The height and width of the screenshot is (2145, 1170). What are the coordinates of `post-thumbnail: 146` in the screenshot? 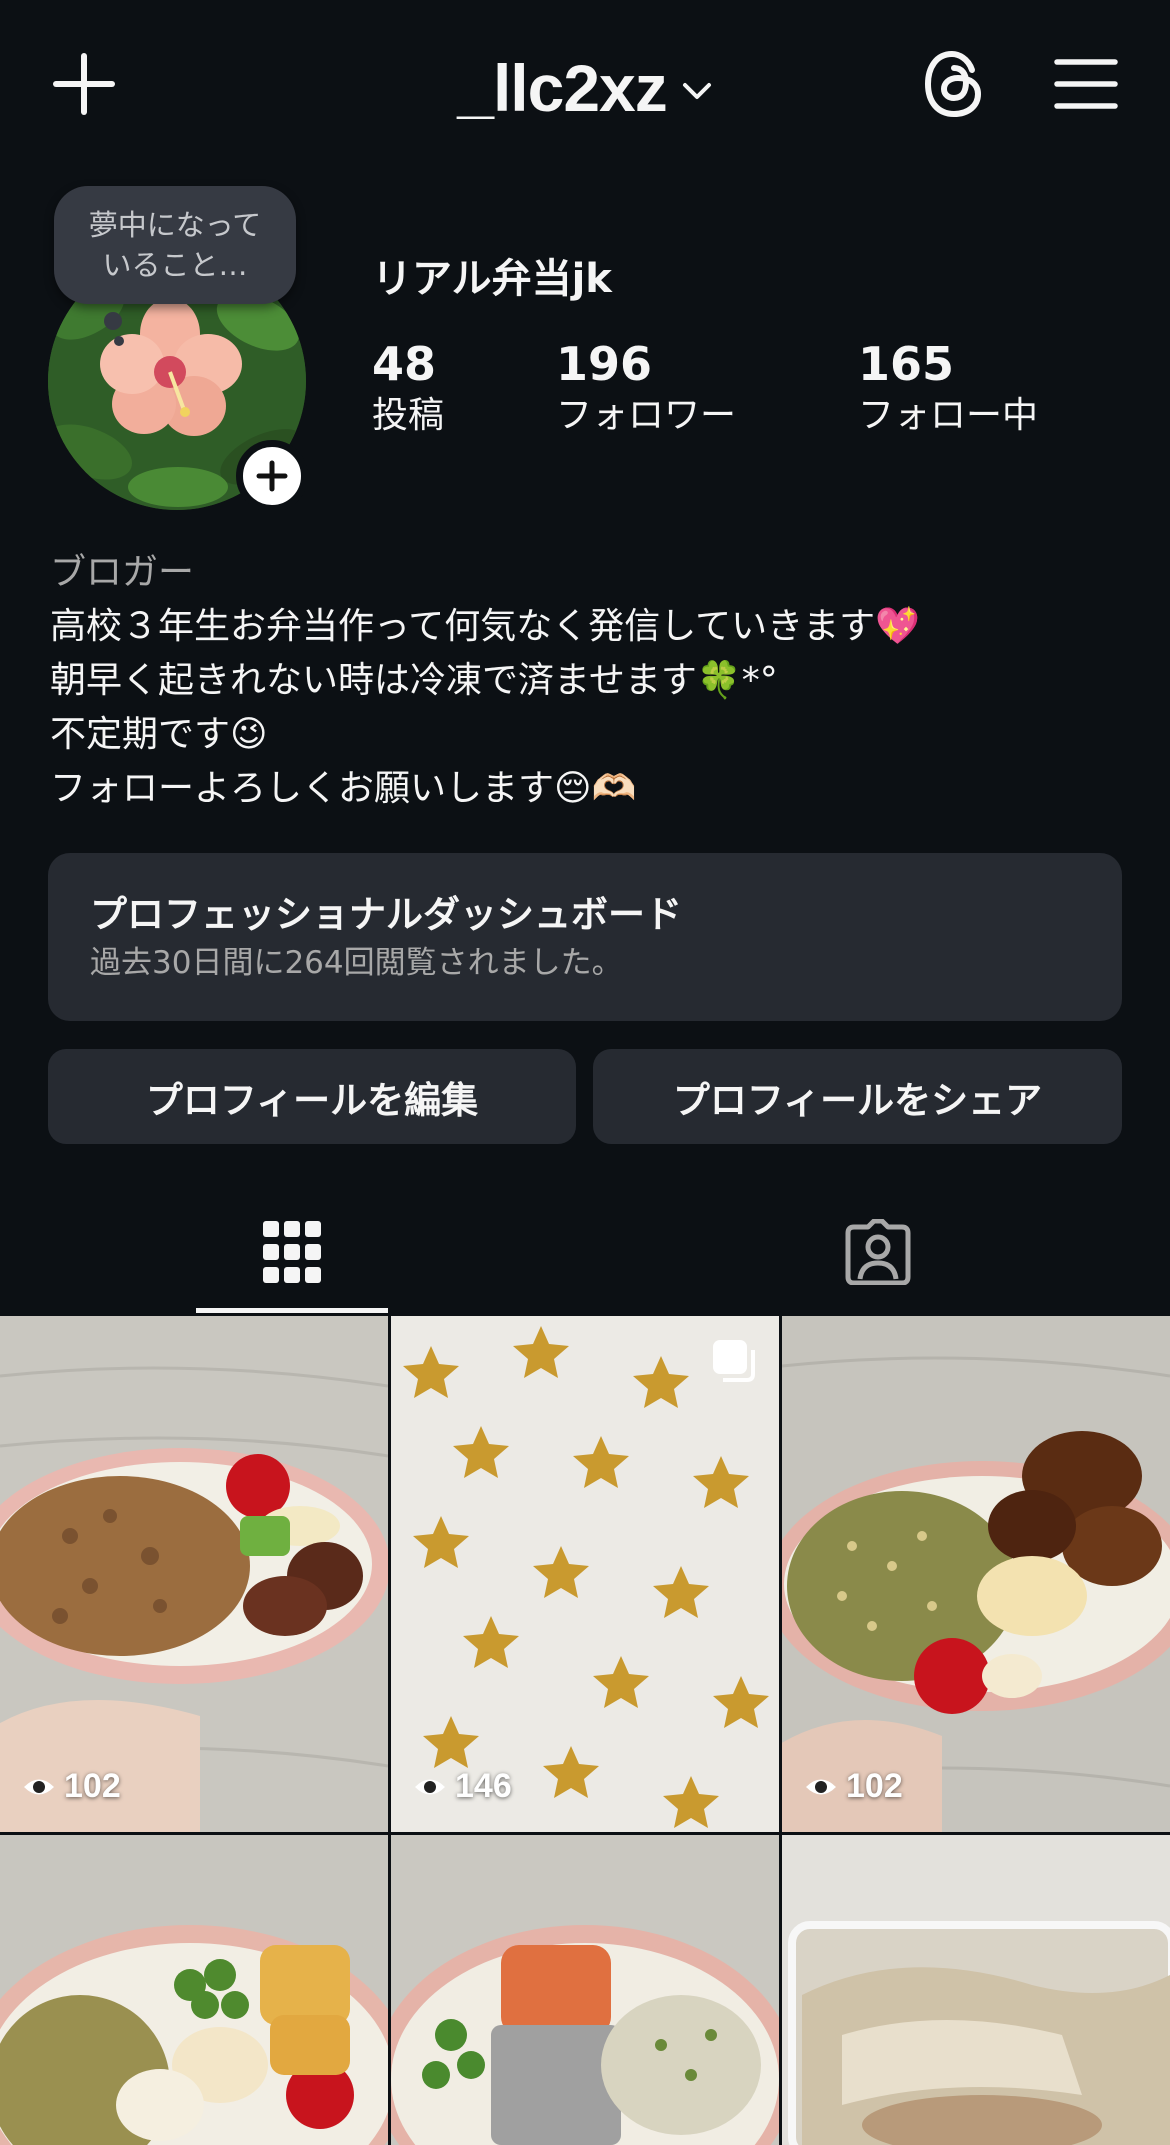 It's located at (585, 1574).